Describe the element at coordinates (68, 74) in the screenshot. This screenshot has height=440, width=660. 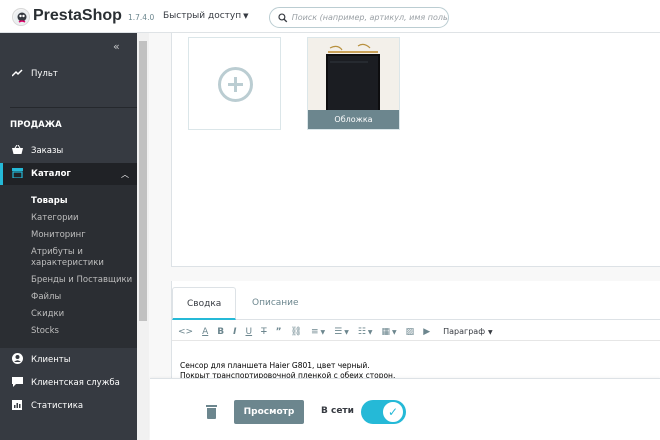
I see `sidebar-item-dashboard: Пульт` at that location.